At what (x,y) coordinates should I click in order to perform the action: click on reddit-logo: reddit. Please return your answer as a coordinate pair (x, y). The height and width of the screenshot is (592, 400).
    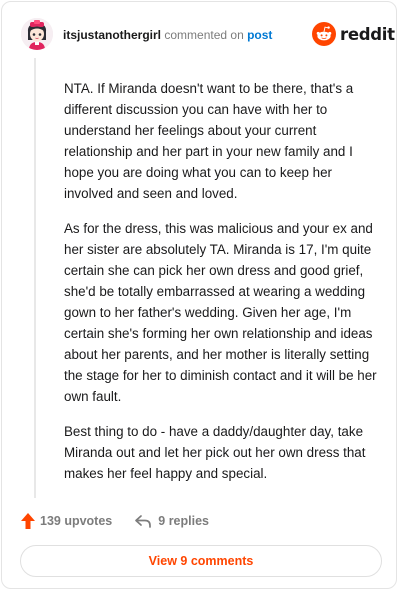
    Looking at the image, I should click on (353, 34).